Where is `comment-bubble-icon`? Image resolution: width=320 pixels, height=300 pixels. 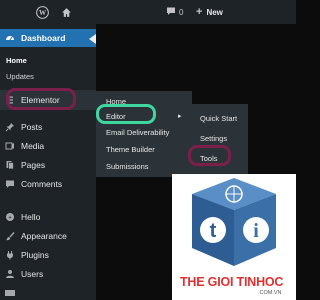
comment-bubble-icon is located at coordinates (171, 12).